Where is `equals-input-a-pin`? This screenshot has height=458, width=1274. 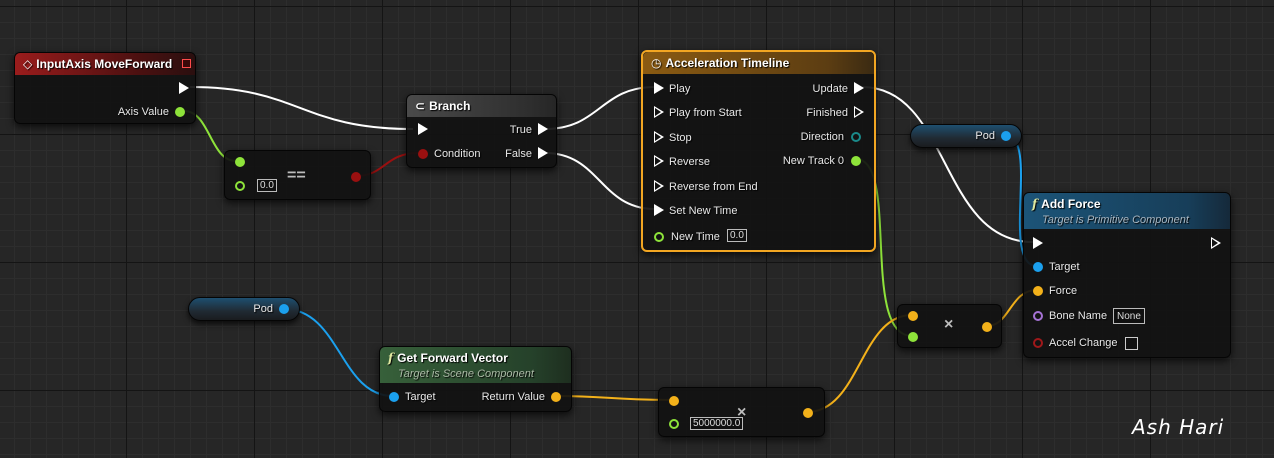 equals-input-a-pin is located at coordinates (240, 162).